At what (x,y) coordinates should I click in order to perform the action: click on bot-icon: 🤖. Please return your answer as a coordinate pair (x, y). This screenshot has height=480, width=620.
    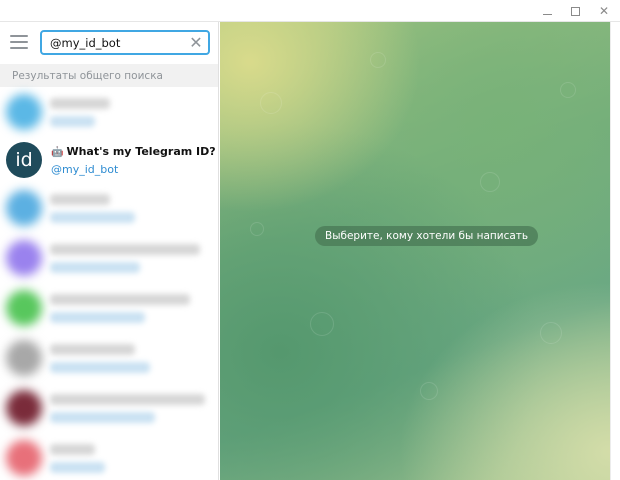
    Looking at the image, I should click on (57, 152).